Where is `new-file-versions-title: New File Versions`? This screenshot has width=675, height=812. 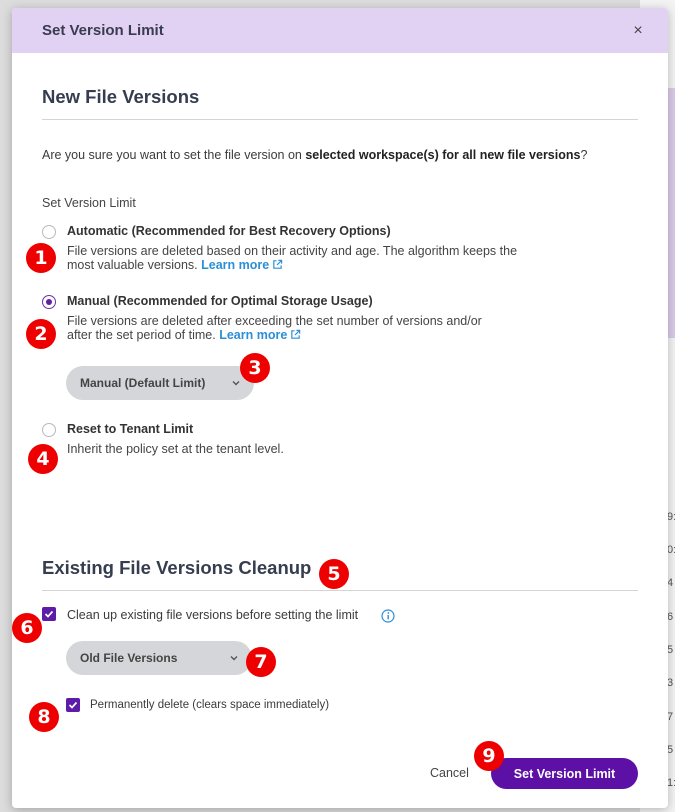 new-file-versions-title: New File Versions is located at coordinates (121, 96).